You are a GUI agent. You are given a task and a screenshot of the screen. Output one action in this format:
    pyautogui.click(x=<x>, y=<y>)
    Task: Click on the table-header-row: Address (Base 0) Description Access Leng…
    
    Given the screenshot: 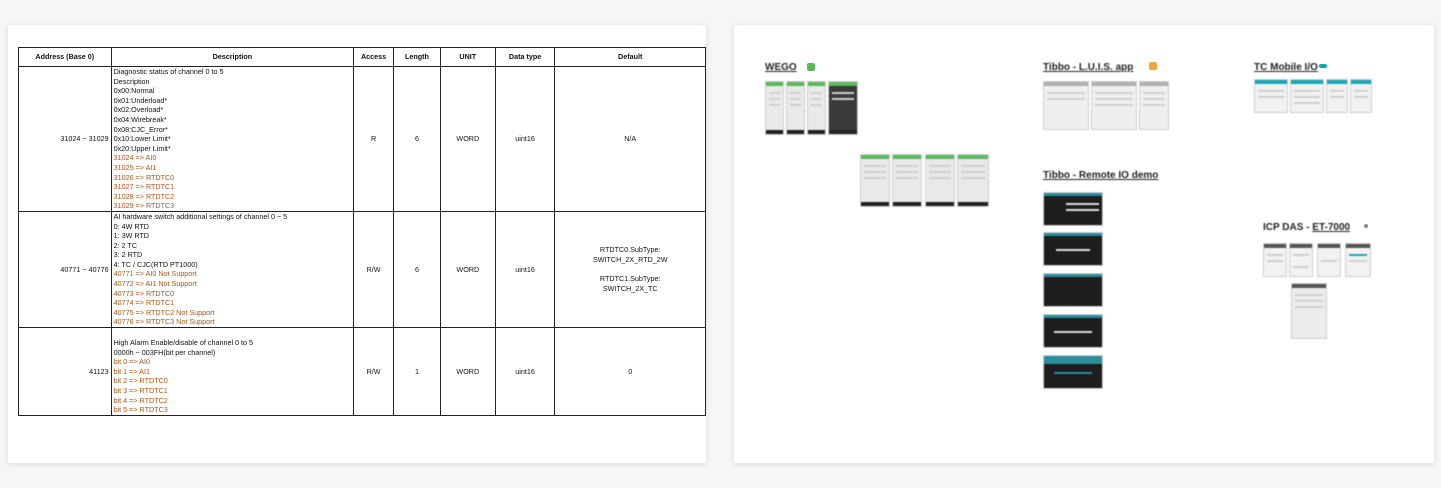 What is the action you would take?
    pyautogui.click(x=362, y=57)
    